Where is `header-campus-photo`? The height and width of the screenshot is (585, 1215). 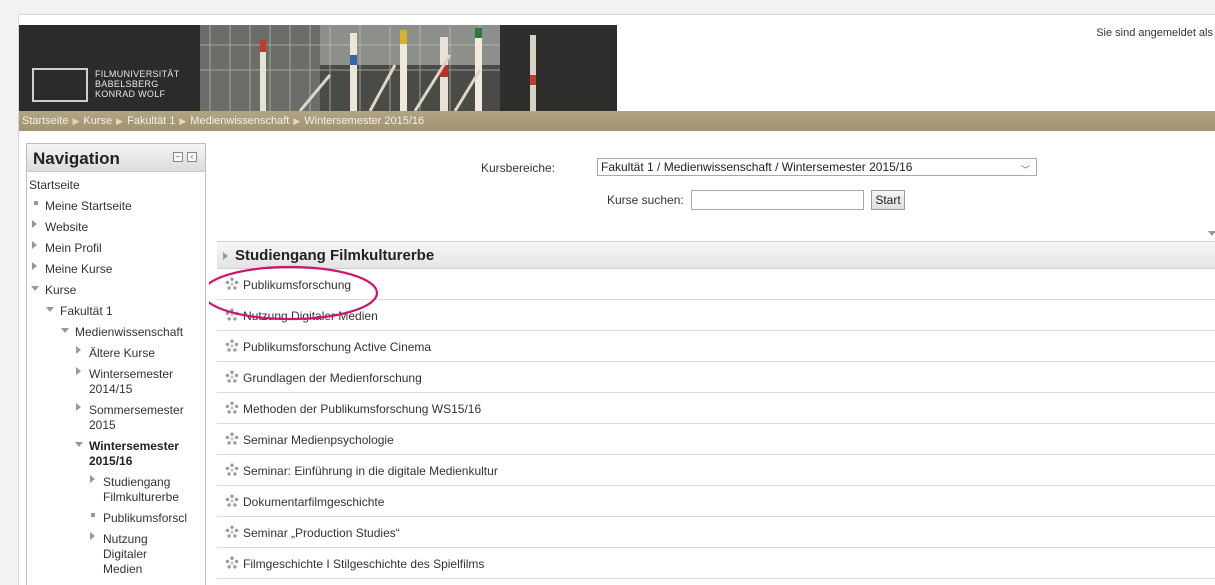 header-campus-photo is located at coordinates (408, 68).